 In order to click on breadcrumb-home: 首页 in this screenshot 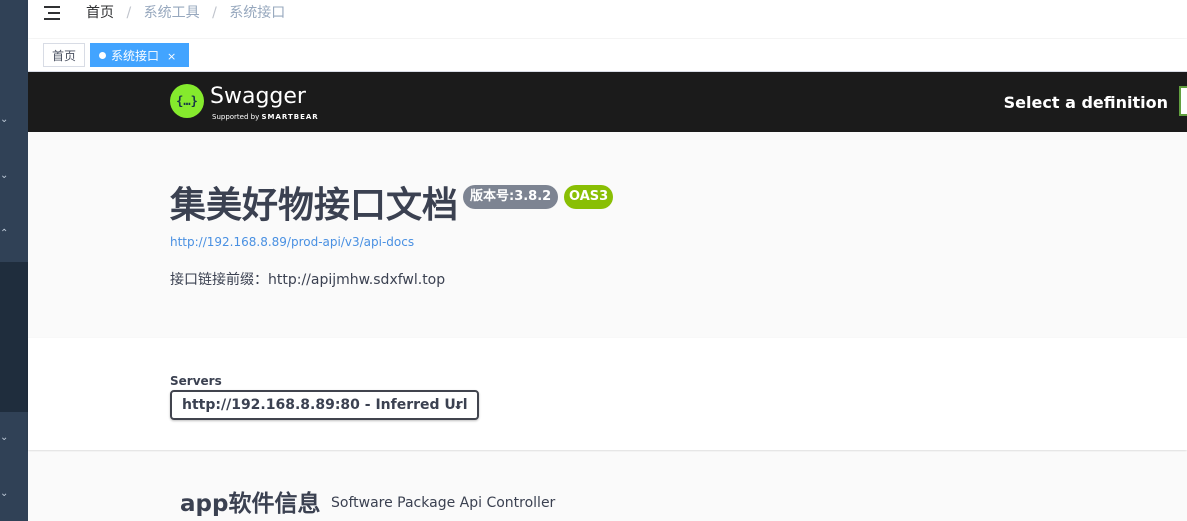, I will do `click(100, 13)`.